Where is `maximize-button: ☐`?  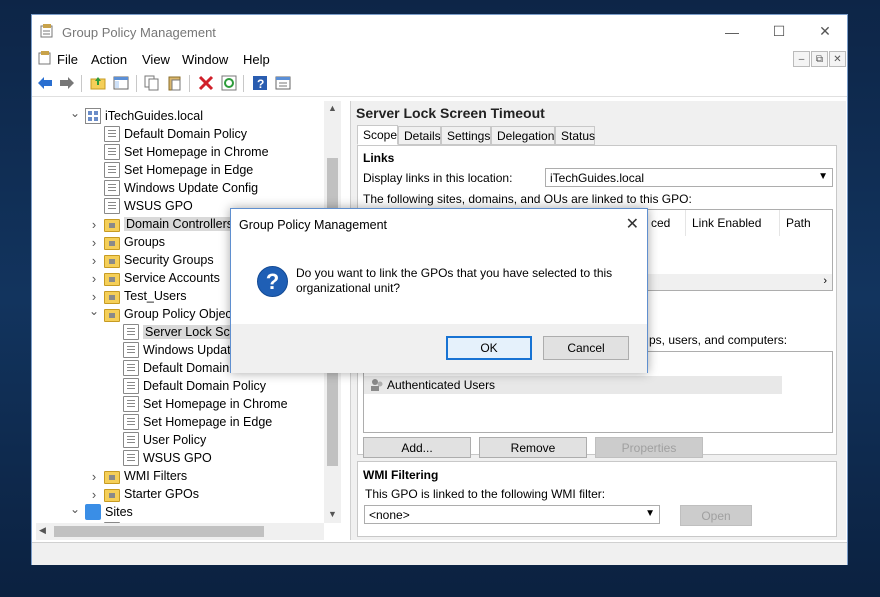
maximize-button: ☐ is located at coordinates (779, 31).